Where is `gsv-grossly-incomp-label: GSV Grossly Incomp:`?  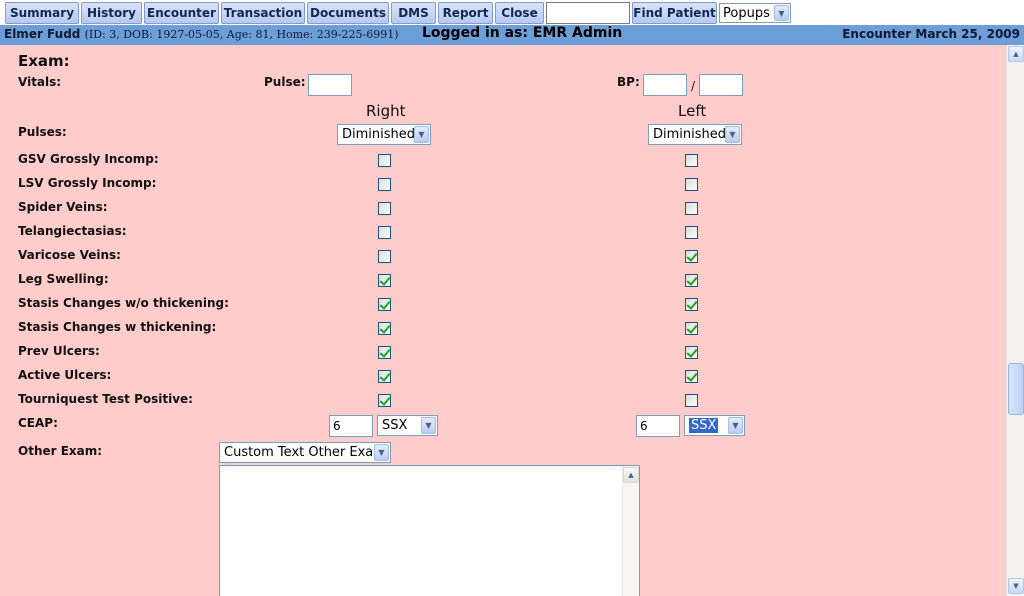
gsv-grossly-incomp-label: GSV Grossly Incomp: is located at coordinates (88, 159).